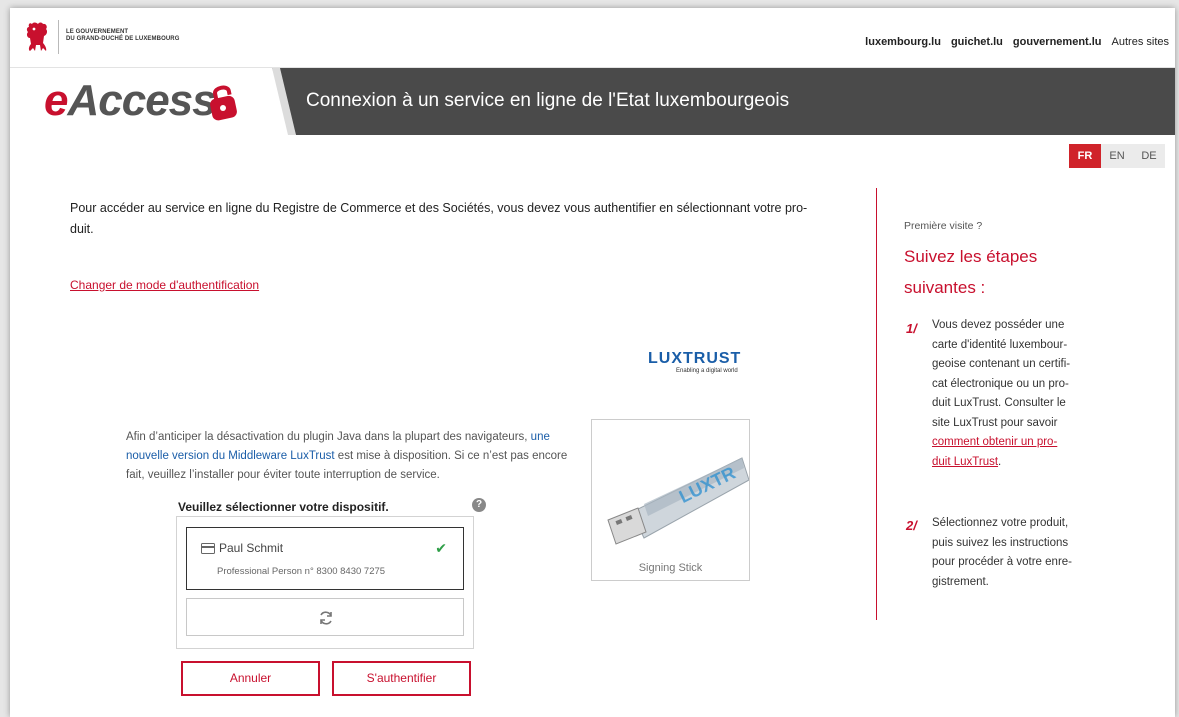 This screenshot has width=1179, height=717. What do you see at coordinates (82, 229) in the screenshot?
I see `intro-line-2: duit.` at bounding box center [82, 229].